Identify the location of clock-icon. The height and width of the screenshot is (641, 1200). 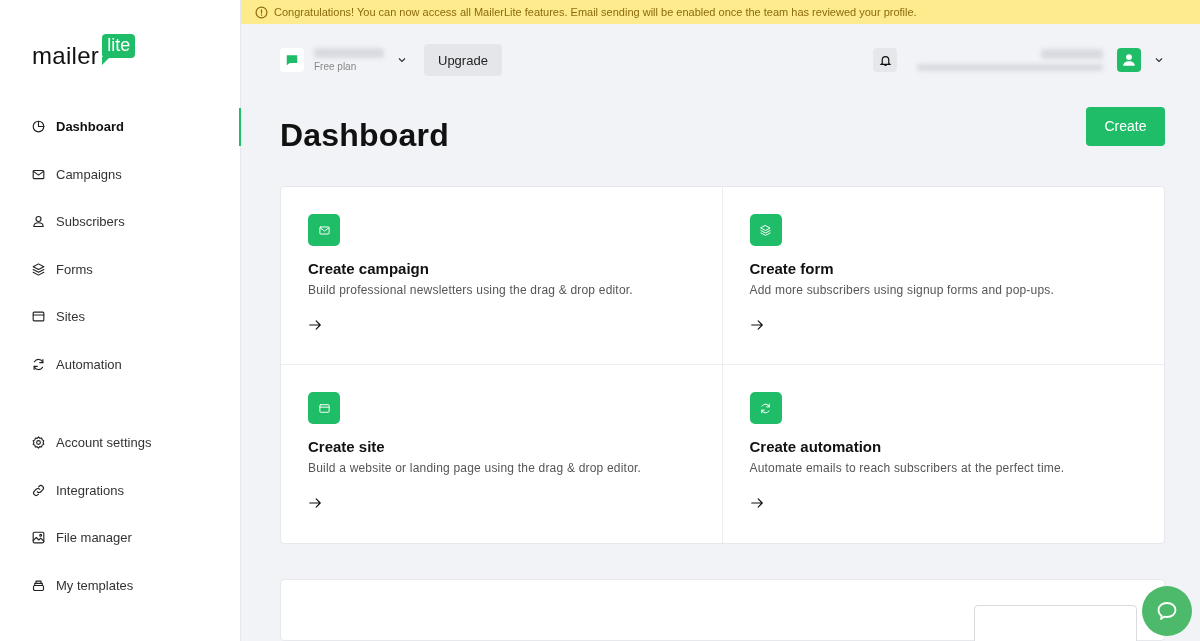
(38, 127).